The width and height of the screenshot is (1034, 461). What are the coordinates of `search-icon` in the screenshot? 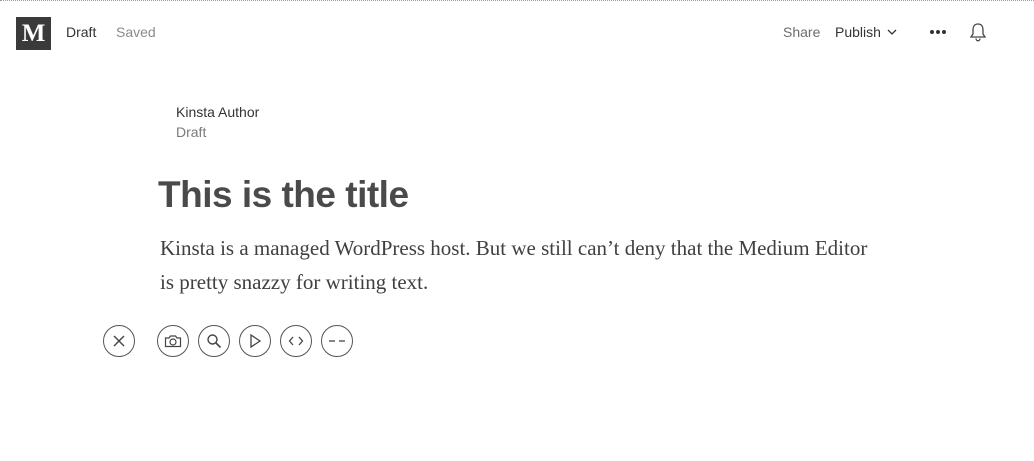 It's located at (214, 341).